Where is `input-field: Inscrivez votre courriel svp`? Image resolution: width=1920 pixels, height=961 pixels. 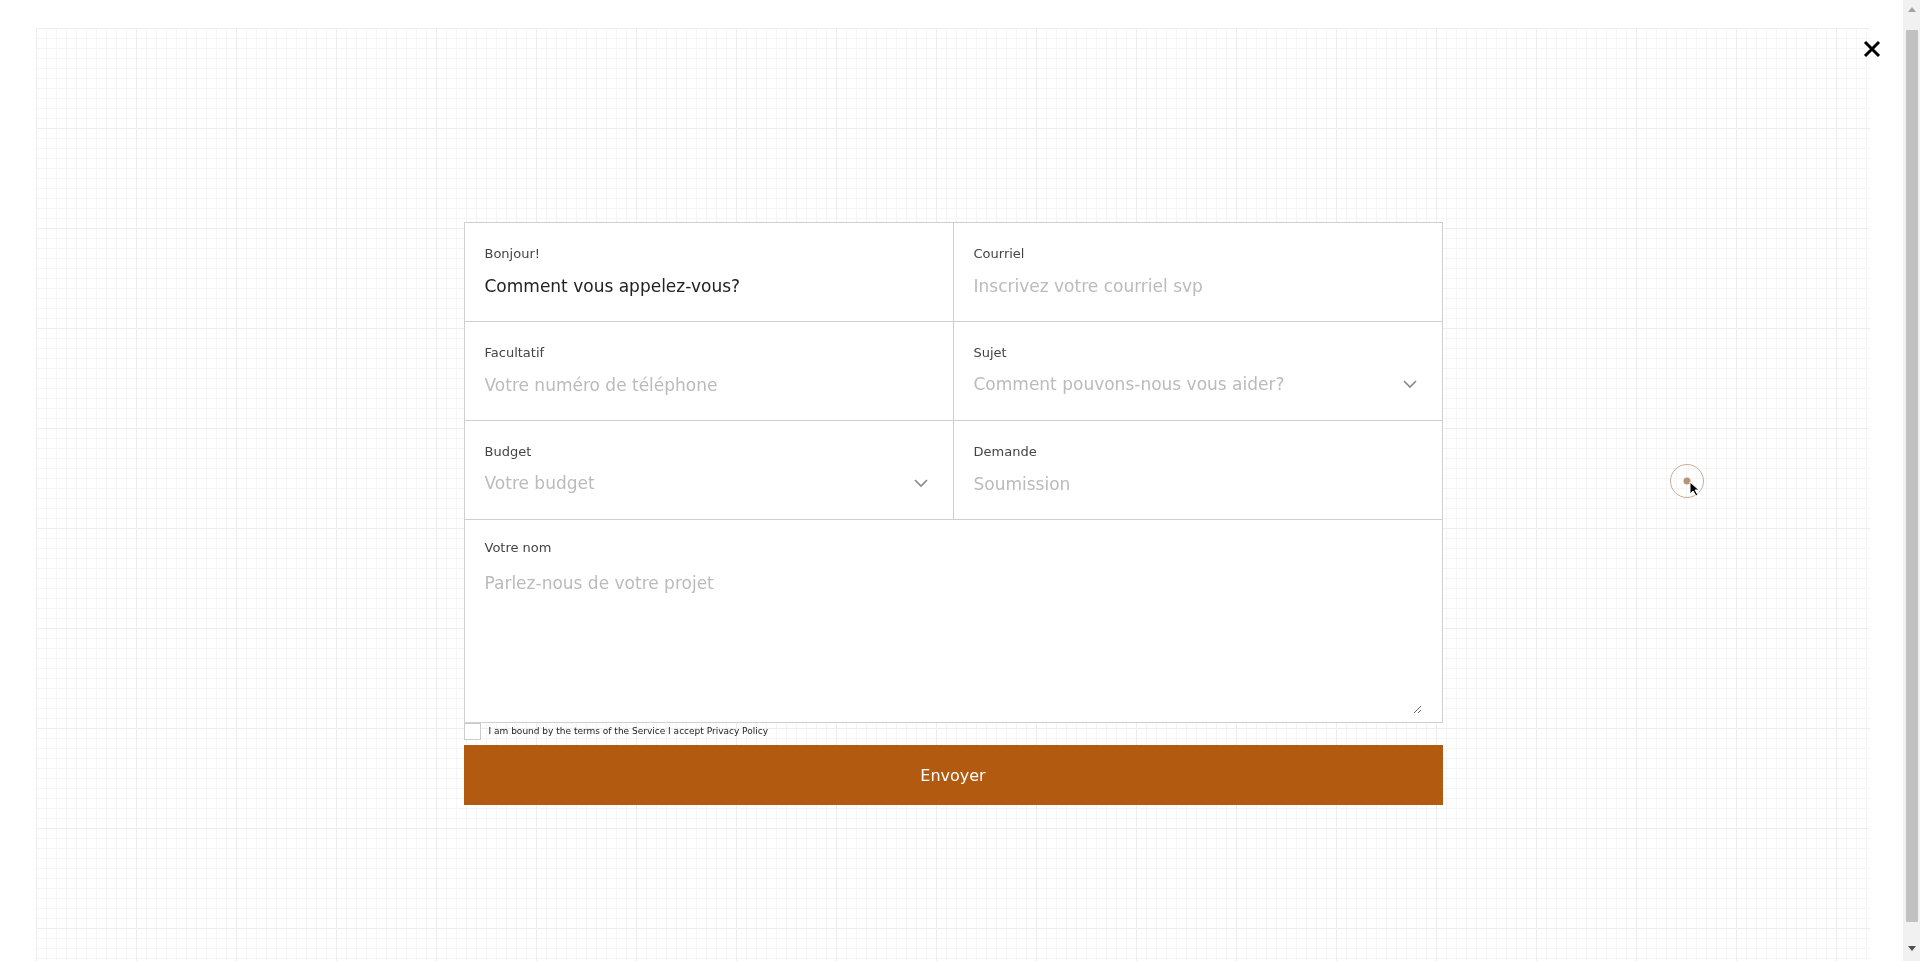 input-field: Inscrivez votre courriel svp is located at coordinates (1197, 286).